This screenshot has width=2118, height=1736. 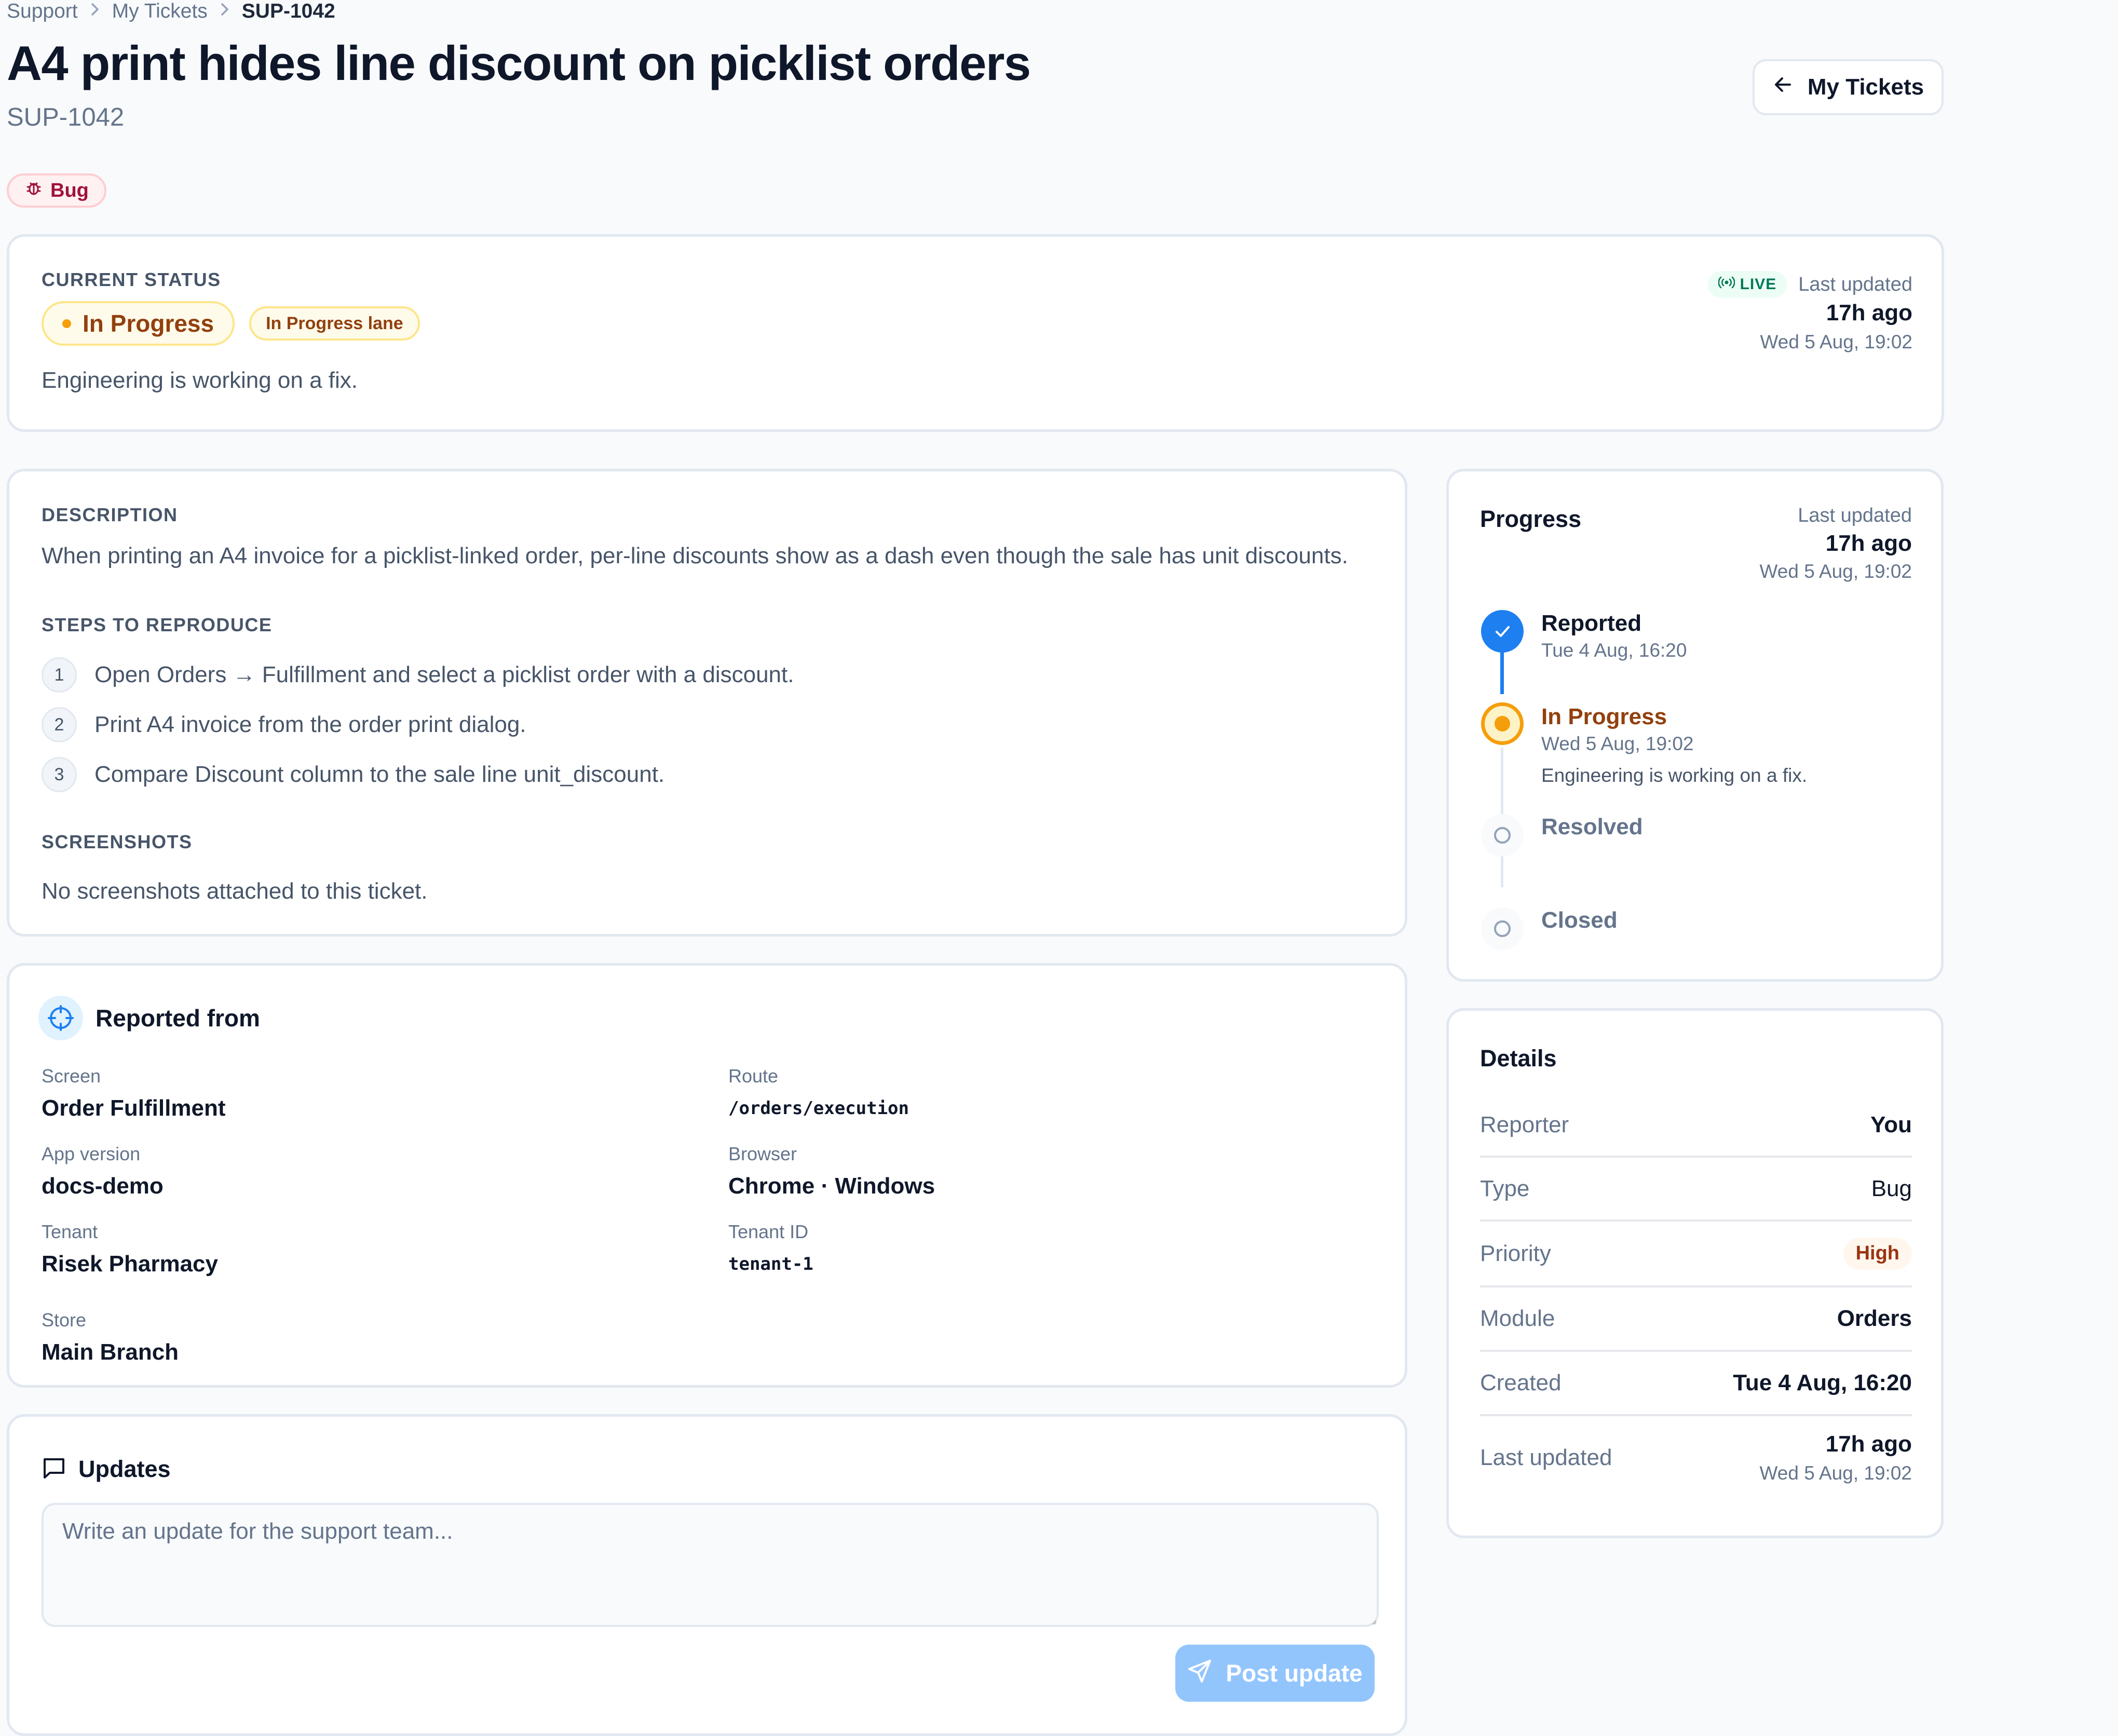 What do you see at coordinates (57, 190) in the screenshot?
I see `ticket-type-badge: Bug` at bounding box center [57, 190].